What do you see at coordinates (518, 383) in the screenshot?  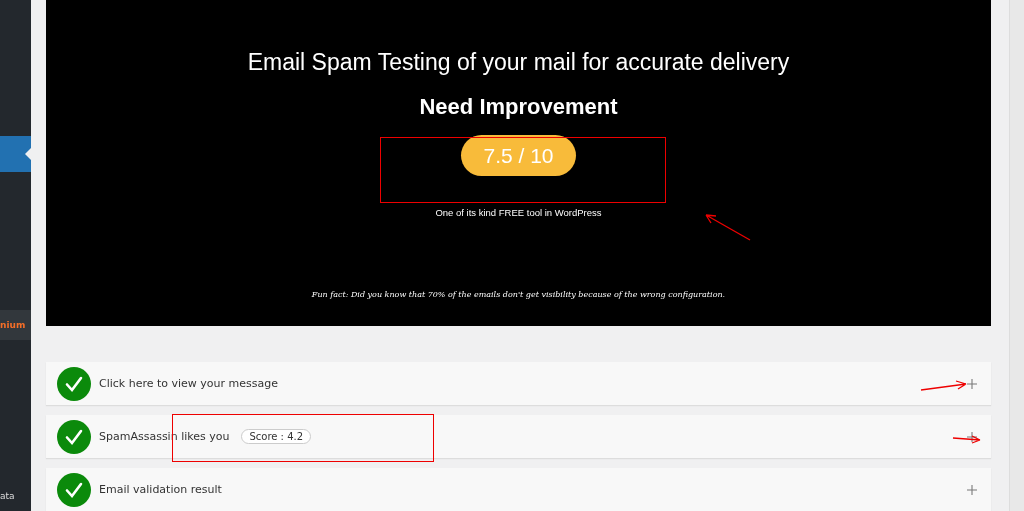 I see `result-row: Click here to view your message` at bounding box center [518, 383].